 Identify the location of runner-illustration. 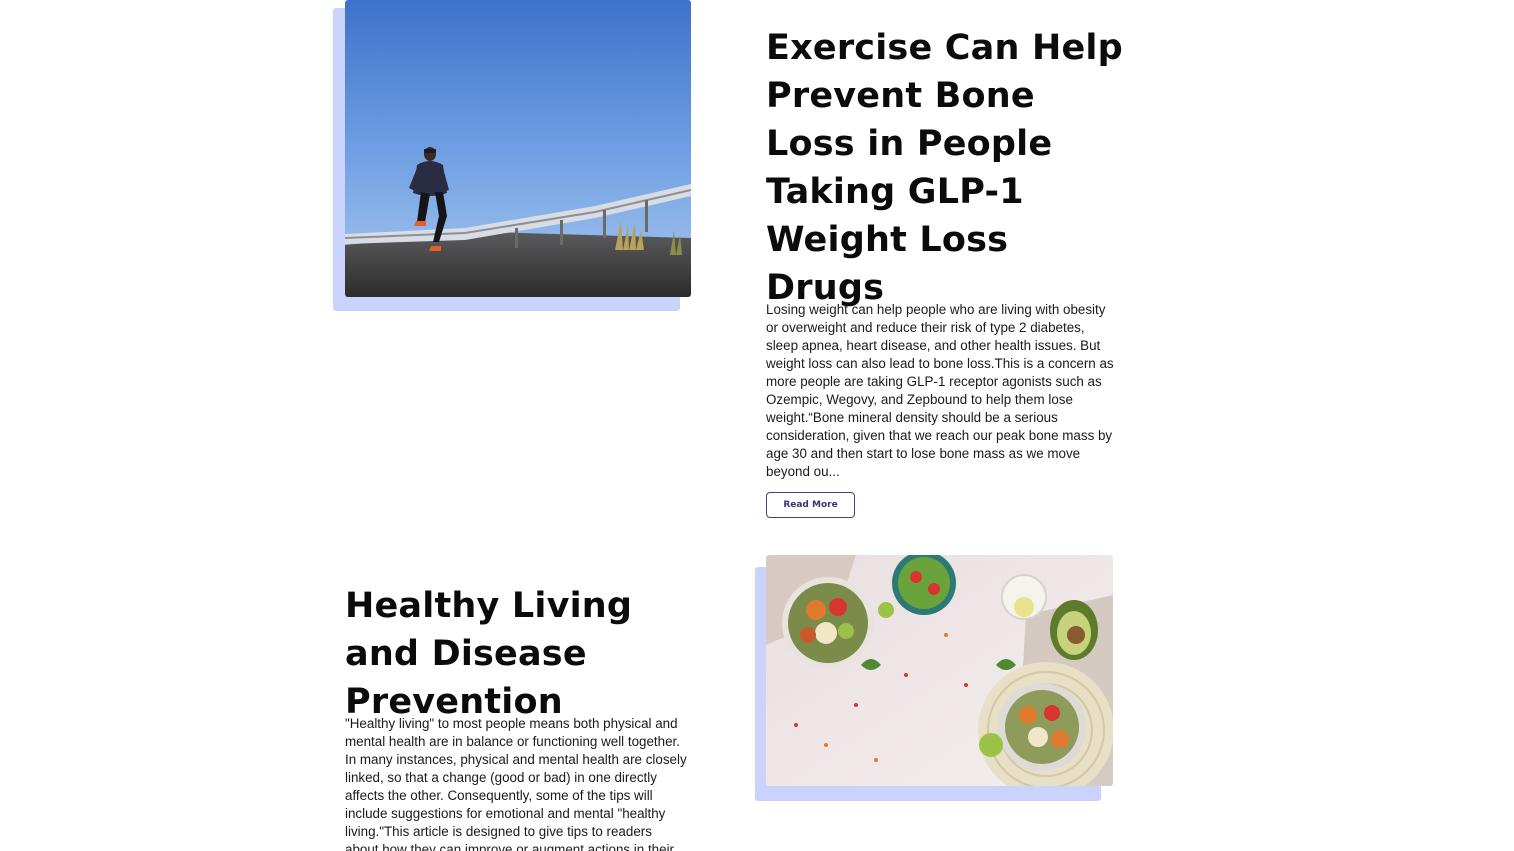
(518, 148).